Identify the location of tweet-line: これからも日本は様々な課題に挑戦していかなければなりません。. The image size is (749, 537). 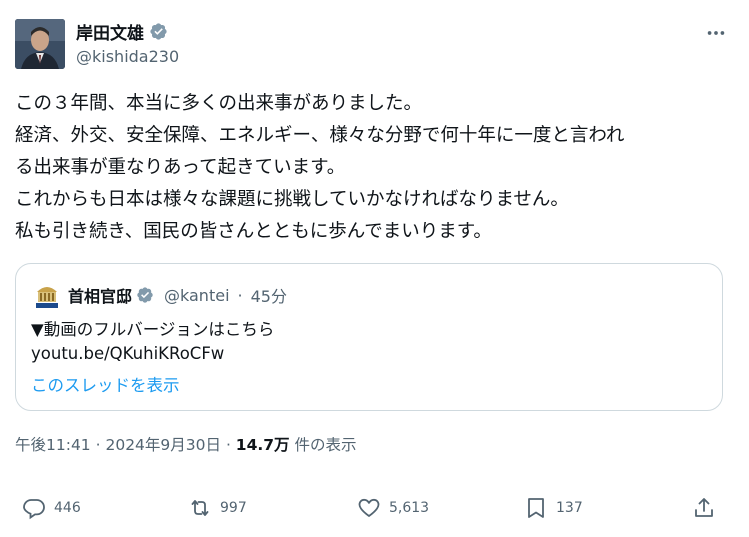
(292, 199).